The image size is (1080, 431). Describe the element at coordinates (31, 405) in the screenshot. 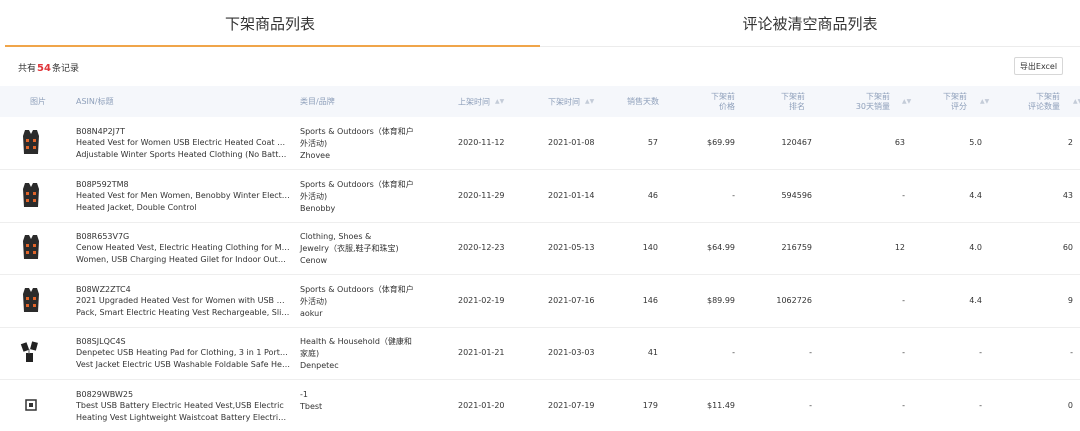

I see `small-product-image` at that location.